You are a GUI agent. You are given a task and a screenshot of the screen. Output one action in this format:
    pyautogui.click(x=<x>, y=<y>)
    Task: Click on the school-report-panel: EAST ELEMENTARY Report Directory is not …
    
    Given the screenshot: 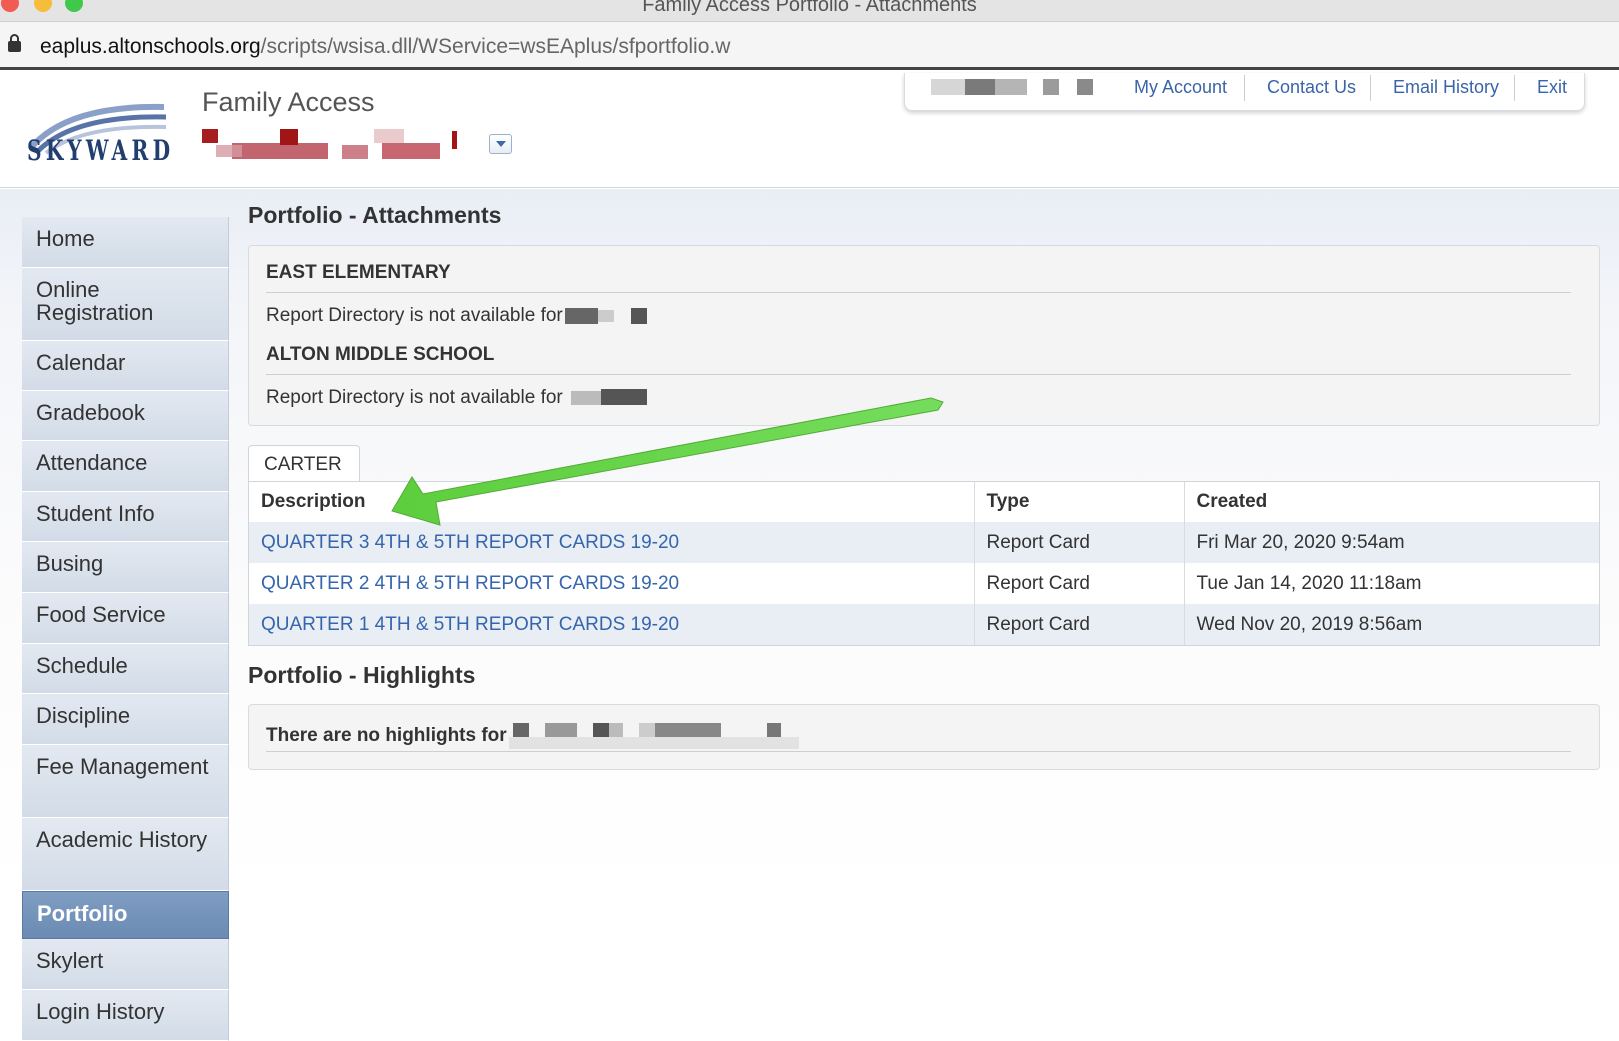 What is the action you would take?
    pyautogui.click(x=924, y=335)
    